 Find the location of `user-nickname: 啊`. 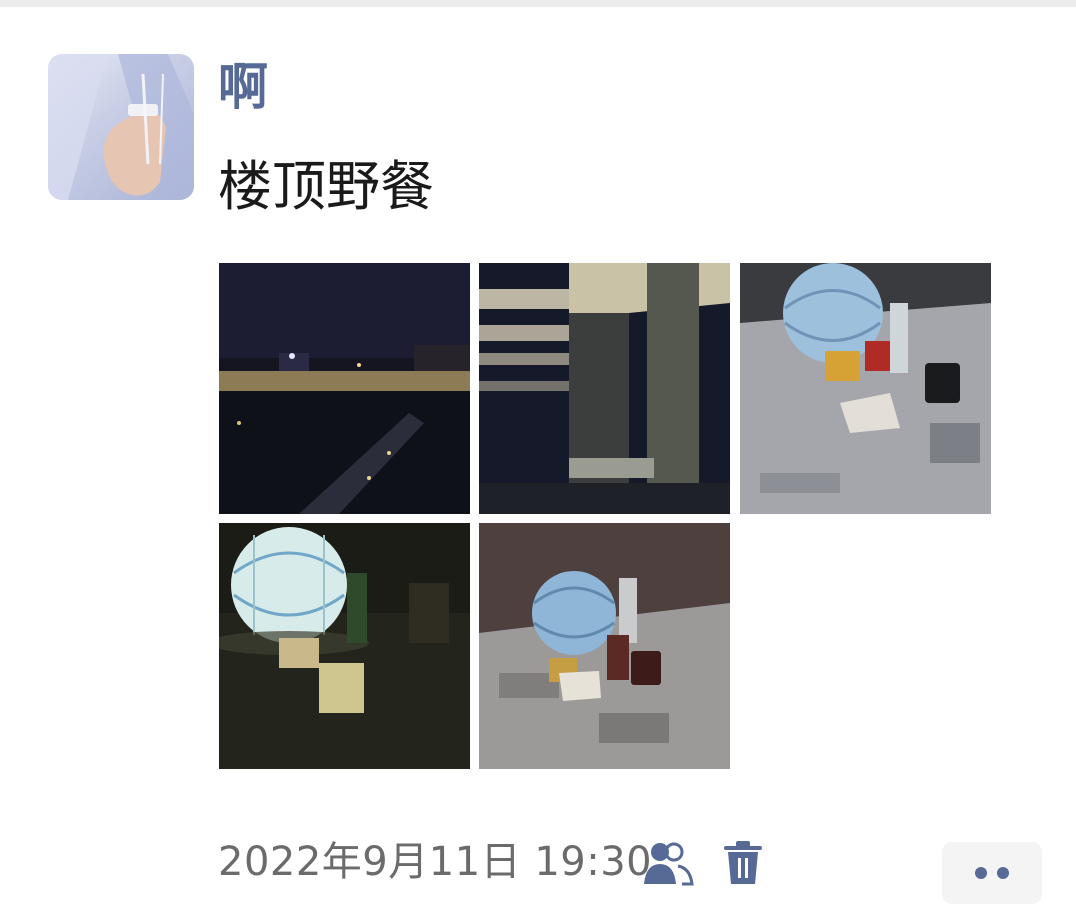

user-nickname: 啊 is located at coordinates (243, 87).